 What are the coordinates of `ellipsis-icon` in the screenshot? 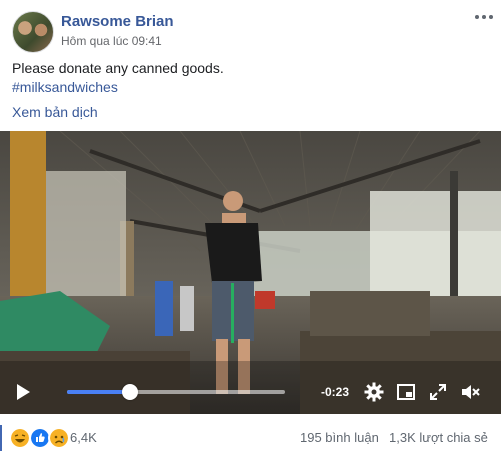 It's located at (484, 17).